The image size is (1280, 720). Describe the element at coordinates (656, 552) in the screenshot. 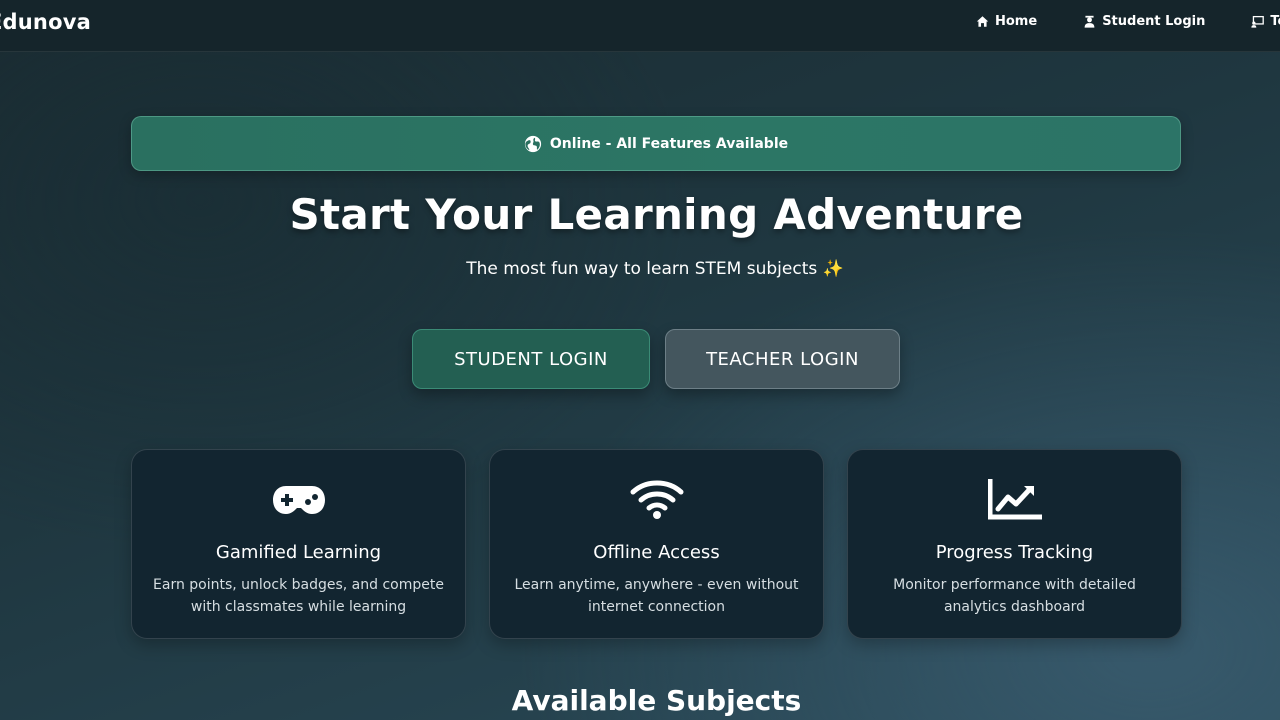

I see `feature-title: Offline Access` at that location.